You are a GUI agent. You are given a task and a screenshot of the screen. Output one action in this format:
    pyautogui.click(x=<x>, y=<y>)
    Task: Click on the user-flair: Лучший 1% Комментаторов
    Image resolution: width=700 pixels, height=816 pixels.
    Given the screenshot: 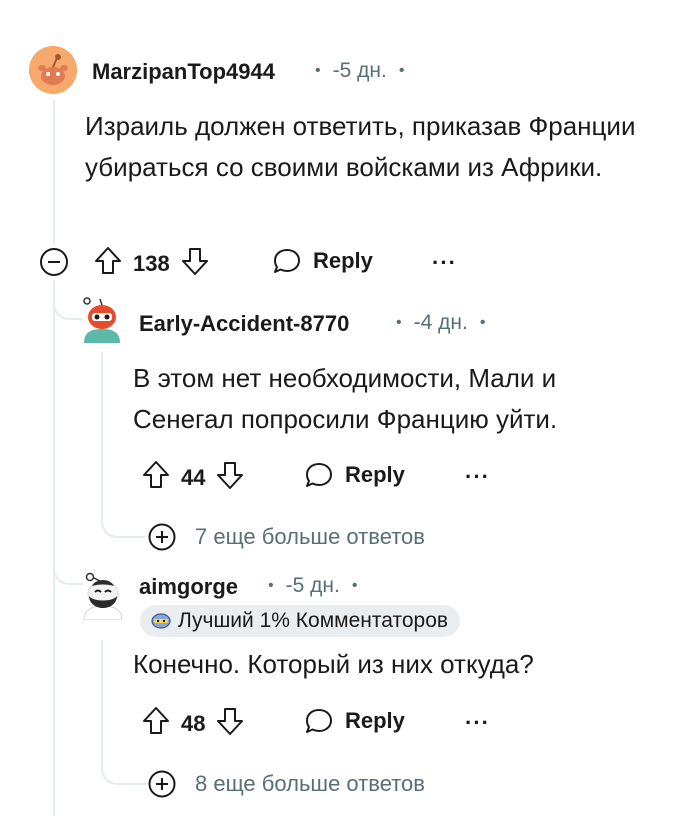 What is the action you would take?
    pyautogui.click(x=300, y=621)
    